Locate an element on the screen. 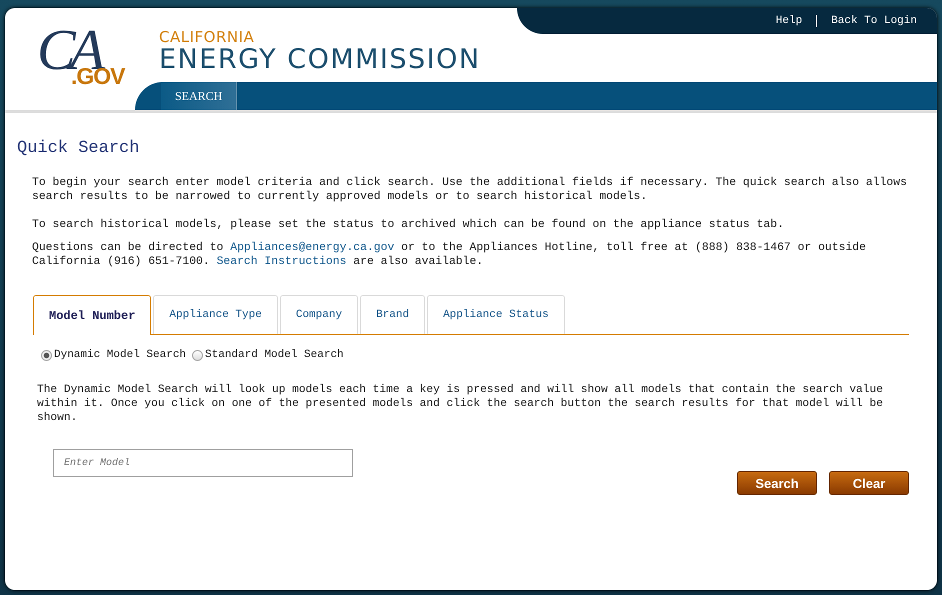  tab: Appliance Status is located at coordinates (496, 314).